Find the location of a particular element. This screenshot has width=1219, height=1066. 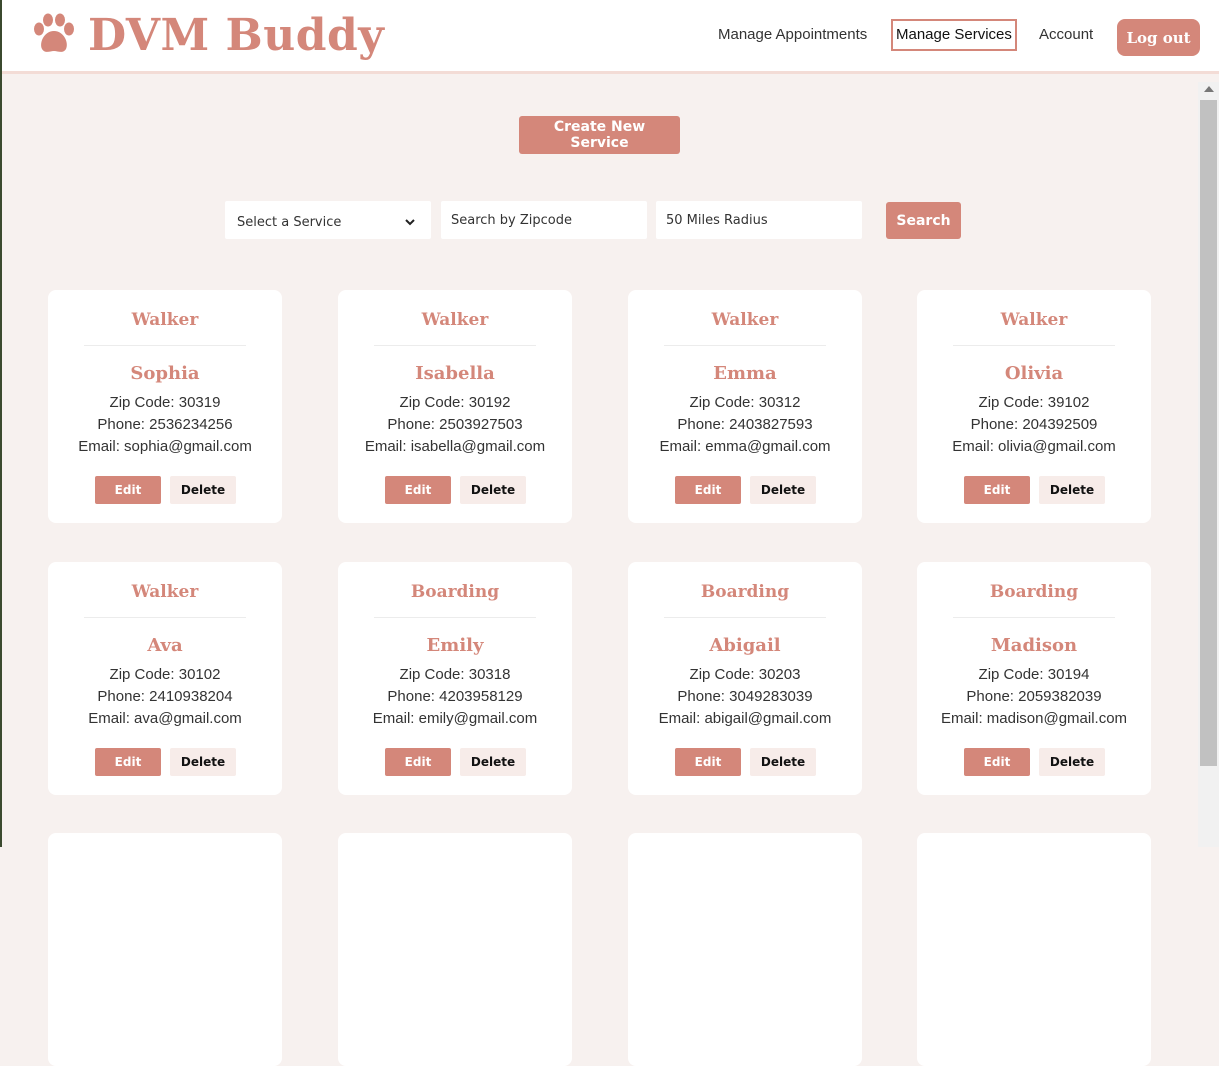

zip-line: Zip Code: 30203 is located at coordinates (745, 674).